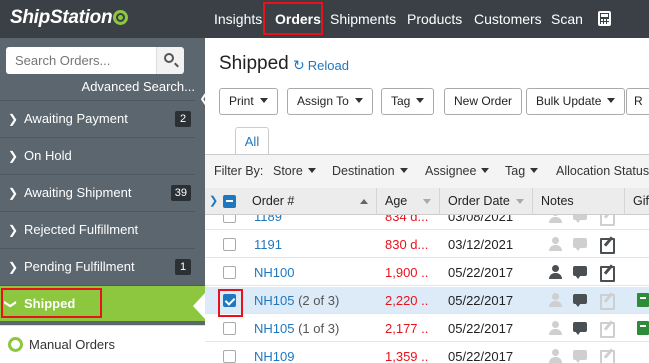 Image resolution: width=649 pixels, height=363 pixels. What do you see at coordinates (363, 171) in the screenshot?
I see `filter-destination-label: Destination` at bounding box center [363, 171].